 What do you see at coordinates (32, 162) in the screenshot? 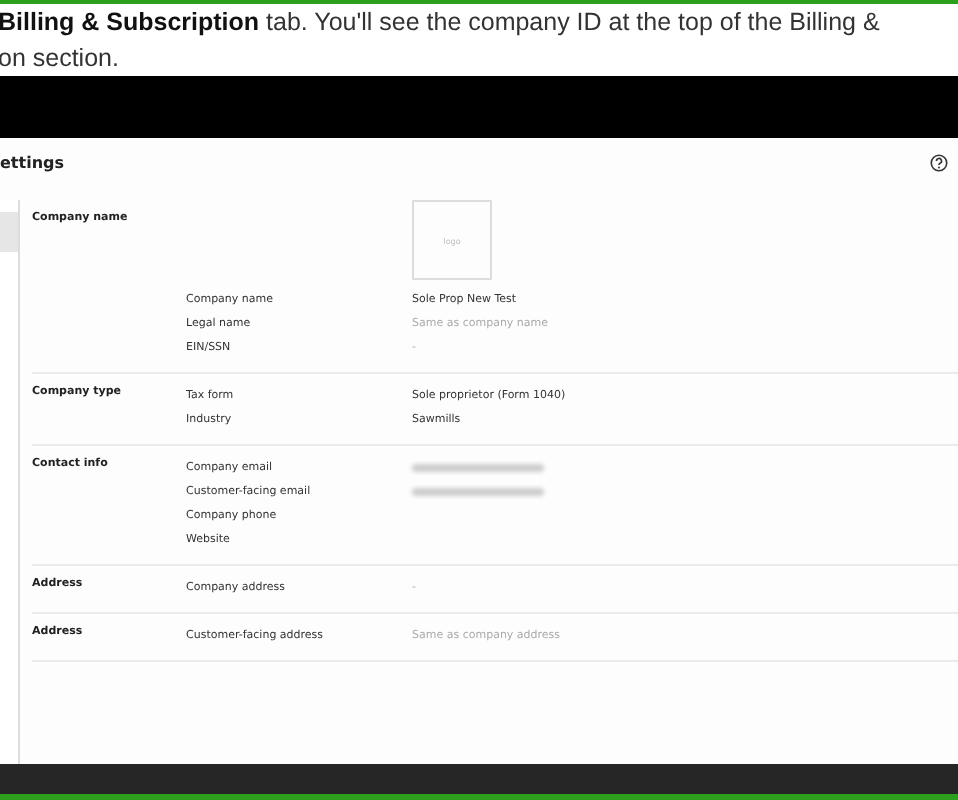
I see `panel-title: ettings` at bounding box center [32, 162].